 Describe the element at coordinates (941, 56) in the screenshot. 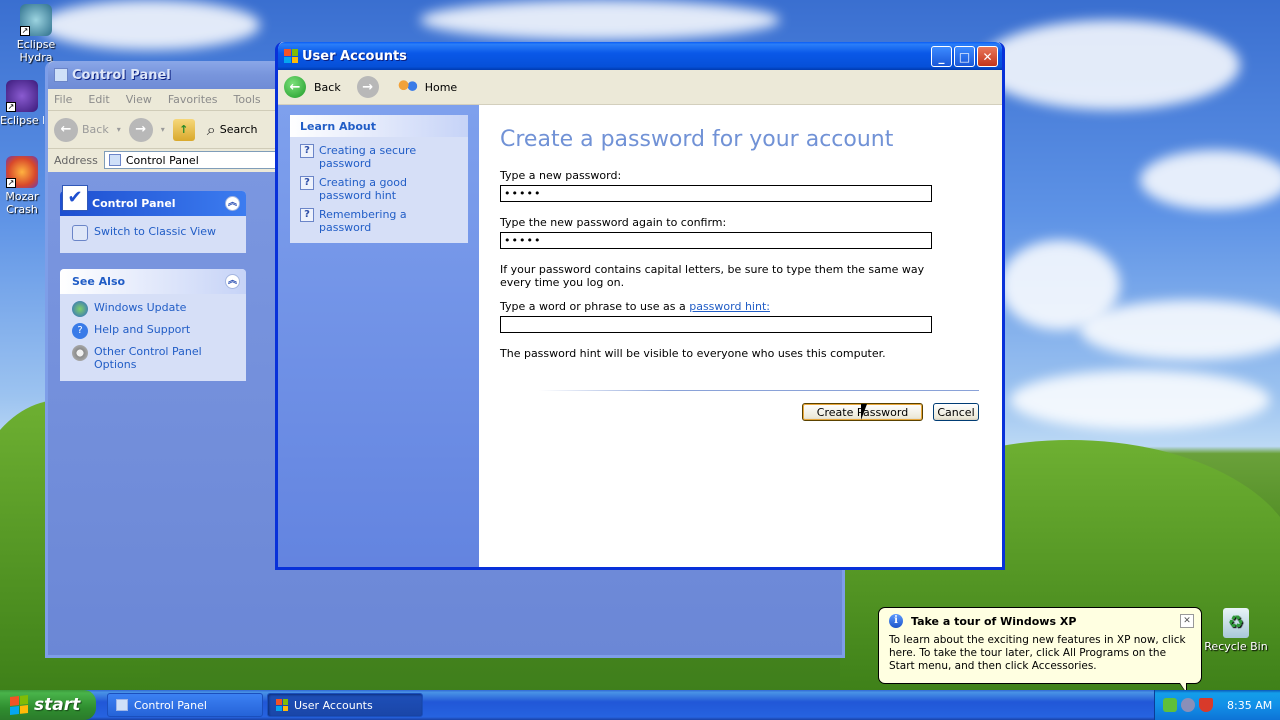

I see `minimize-button: _` at that location.